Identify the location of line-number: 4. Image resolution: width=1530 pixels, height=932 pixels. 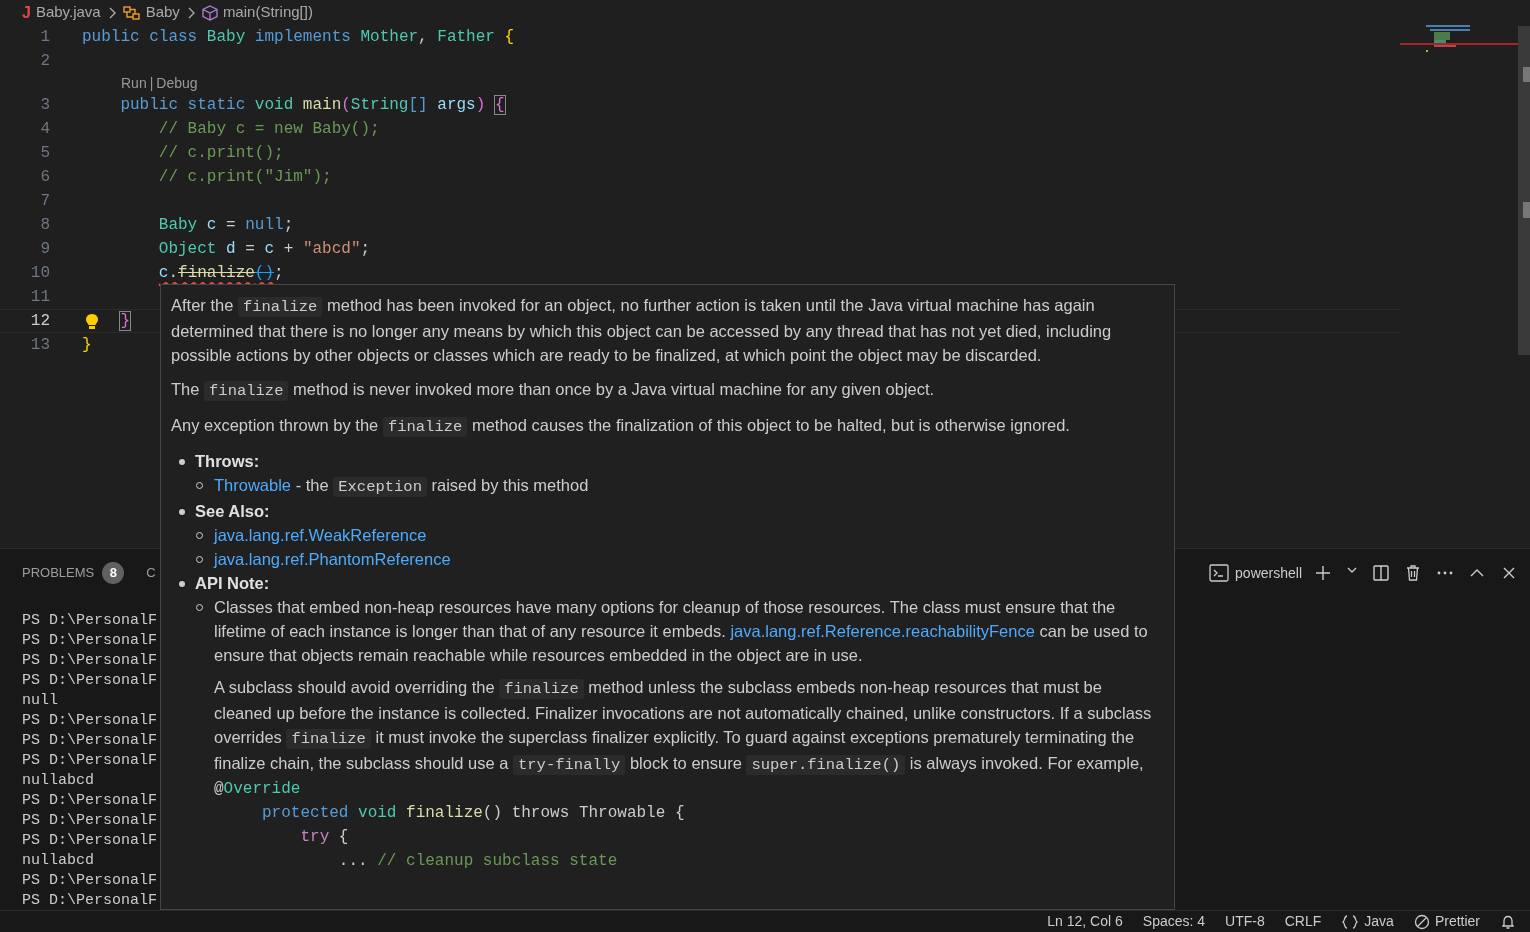
(44, 129).